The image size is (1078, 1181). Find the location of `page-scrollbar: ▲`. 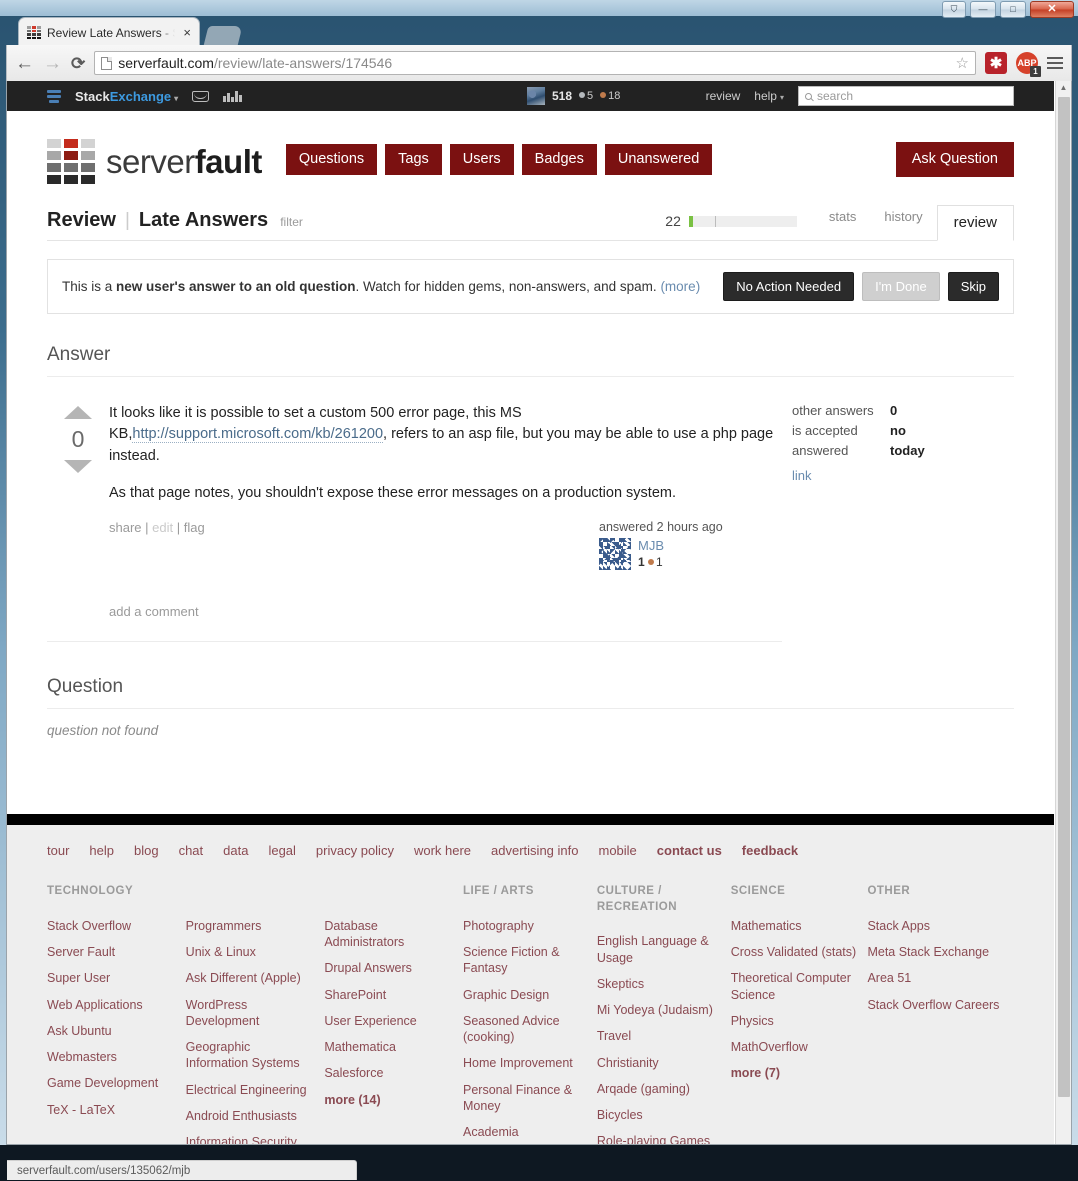

page-scrollbar: ▲ is located at coordinates (1063, 612).